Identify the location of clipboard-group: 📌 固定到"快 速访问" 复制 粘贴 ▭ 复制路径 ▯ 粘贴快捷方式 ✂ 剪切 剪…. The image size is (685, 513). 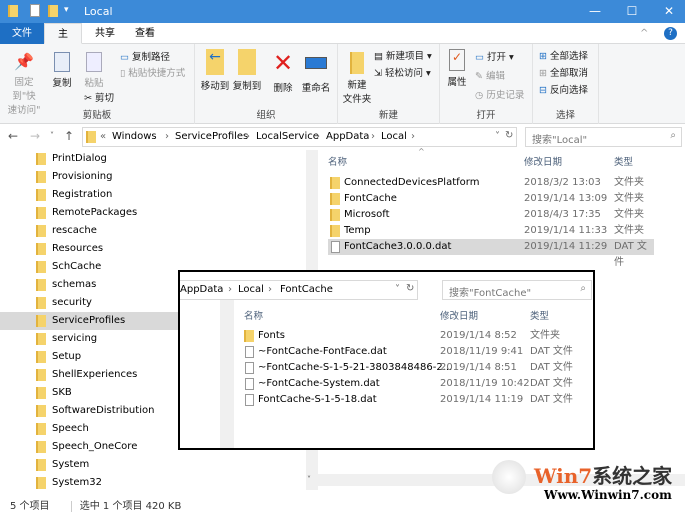
(97, 84).